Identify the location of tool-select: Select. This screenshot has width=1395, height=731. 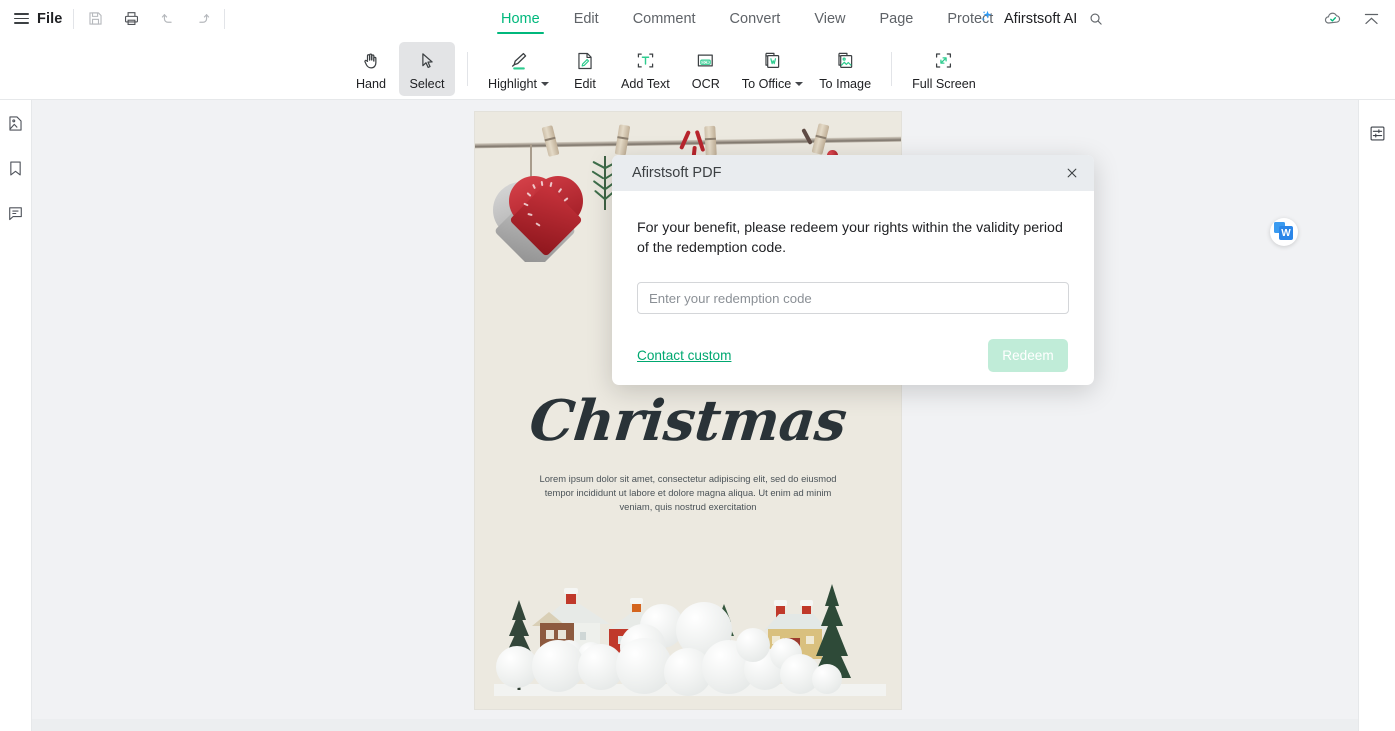
(427, 68).